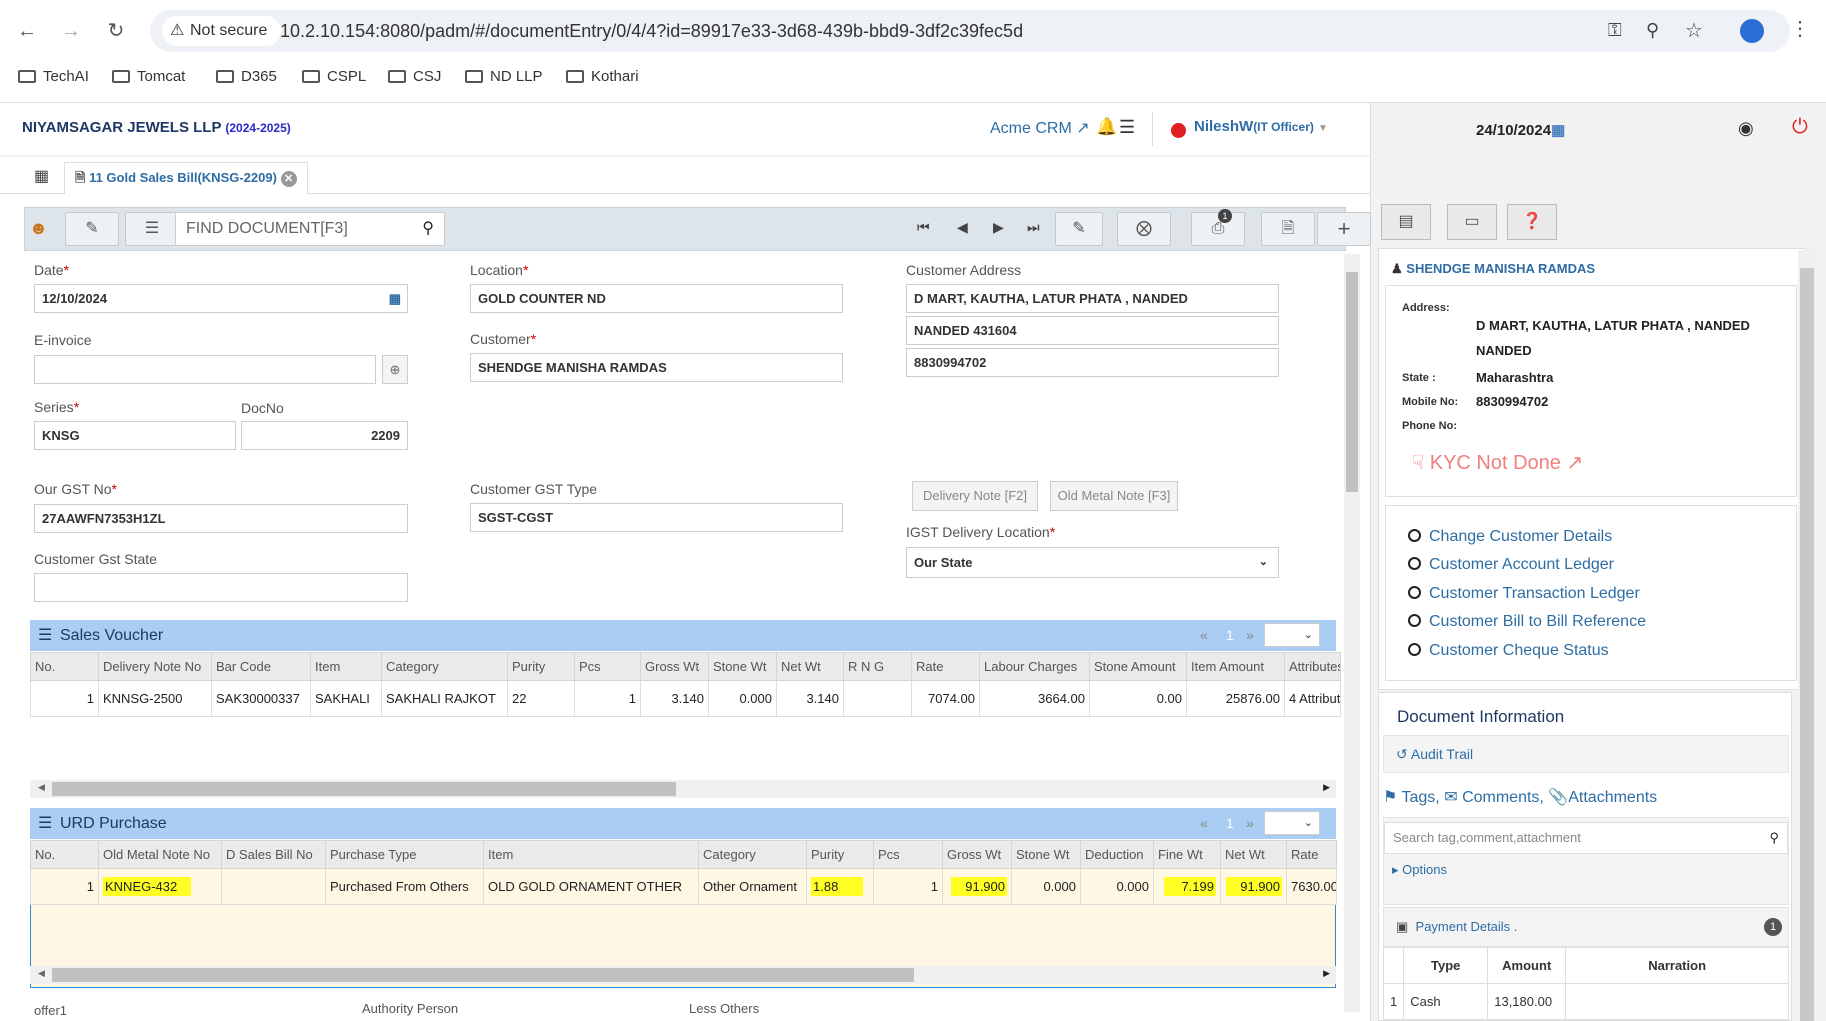 Image resolution: width=1826 pixels, height=1021 pixels. What do you see at coordinates (1326, 973) in the screenshot?
I see `scroll-right-icon: ▶` at bounding box center [1326, 973].